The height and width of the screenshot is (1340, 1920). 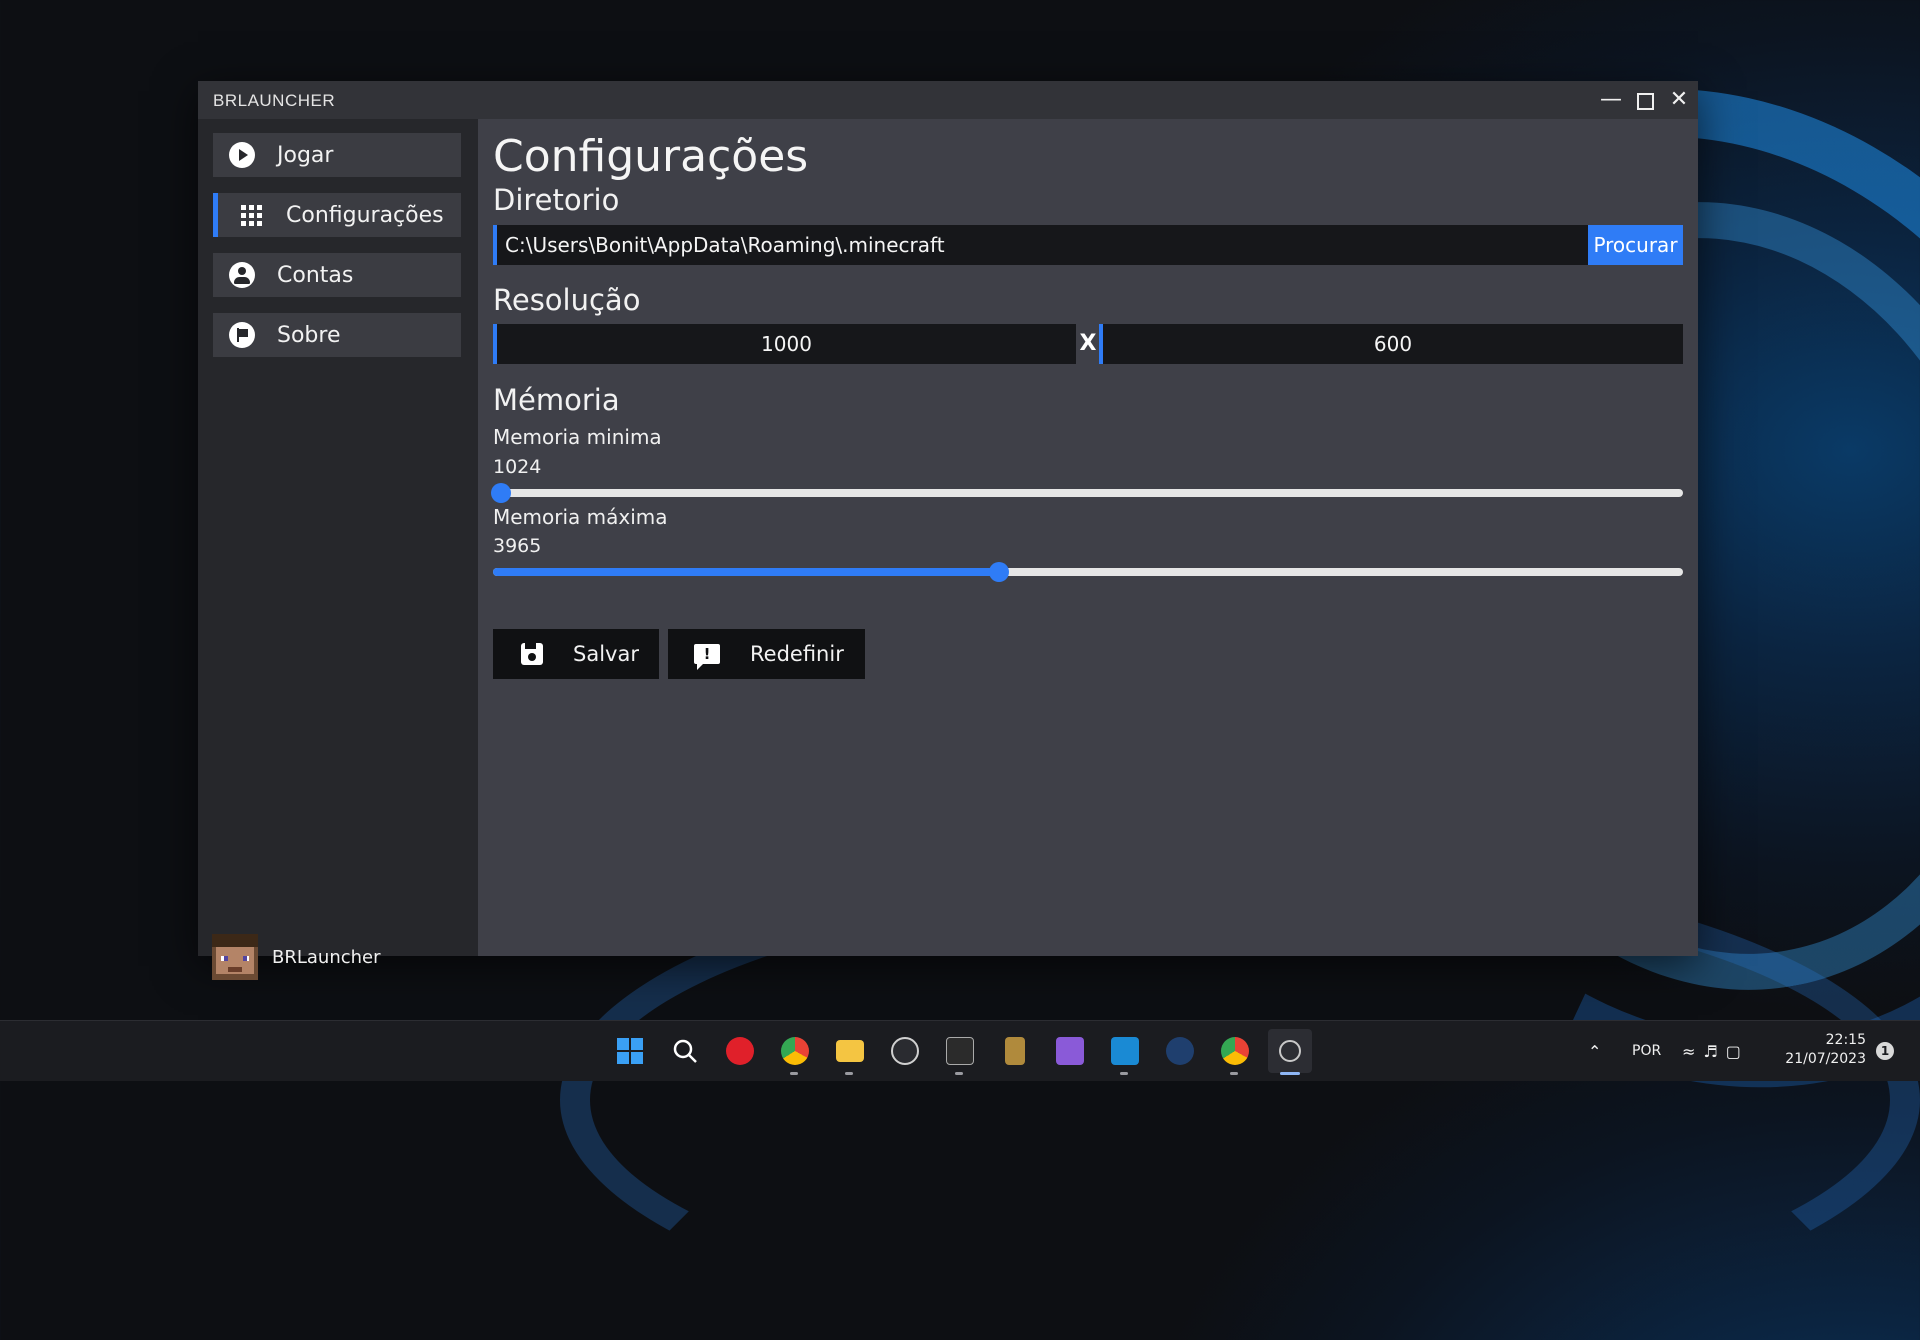 What do you see at coordinates (251, 215) in the screenshot?
I see `grid-icon` at bounding box center [251, 215].